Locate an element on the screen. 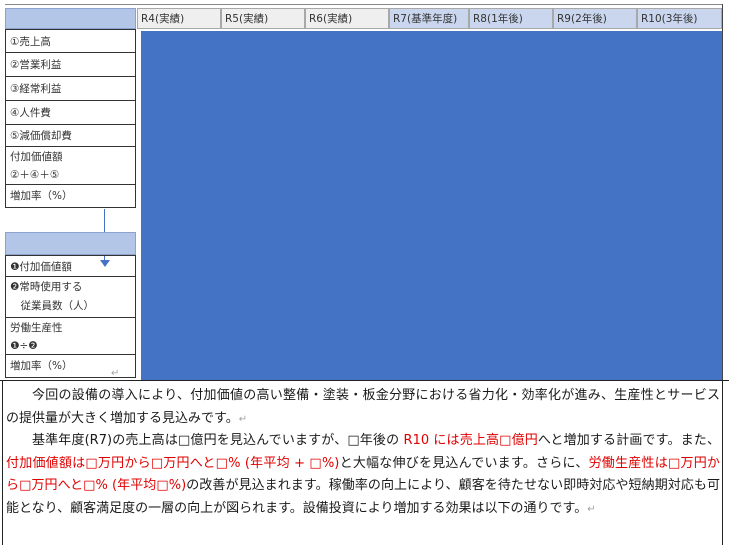  table1-corner-header is located at coordinates (70, 18).